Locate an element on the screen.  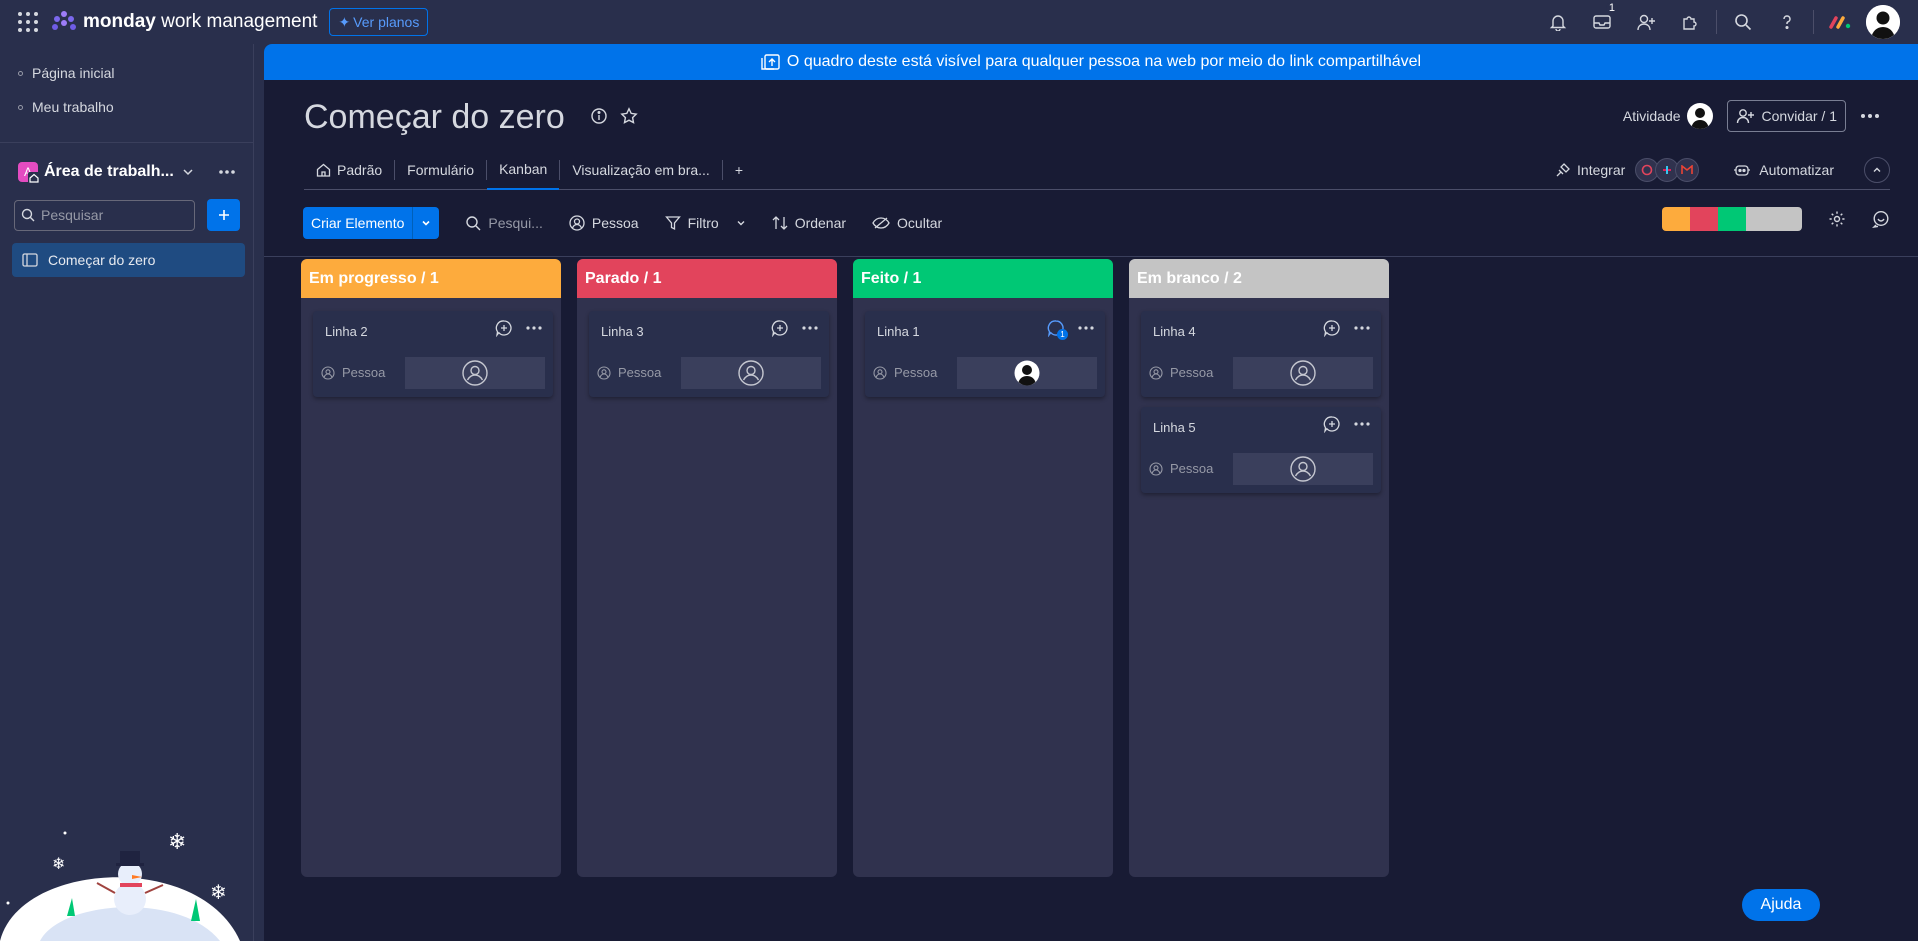
inbox-icon: 1 is located at coordinates (1602, 22).